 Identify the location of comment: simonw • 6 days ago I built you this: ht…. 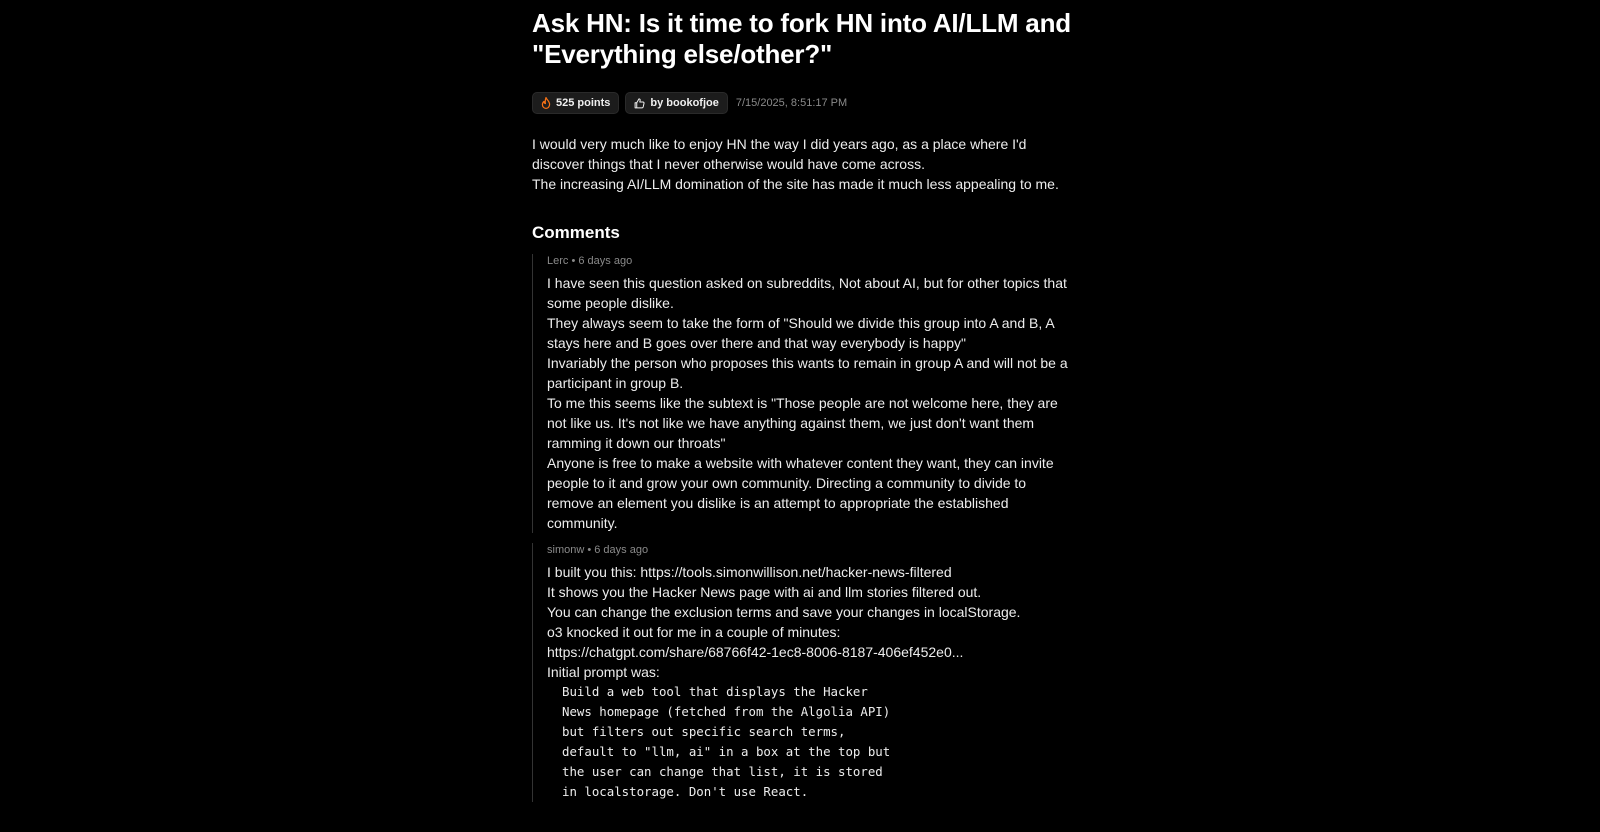
(802, 672).